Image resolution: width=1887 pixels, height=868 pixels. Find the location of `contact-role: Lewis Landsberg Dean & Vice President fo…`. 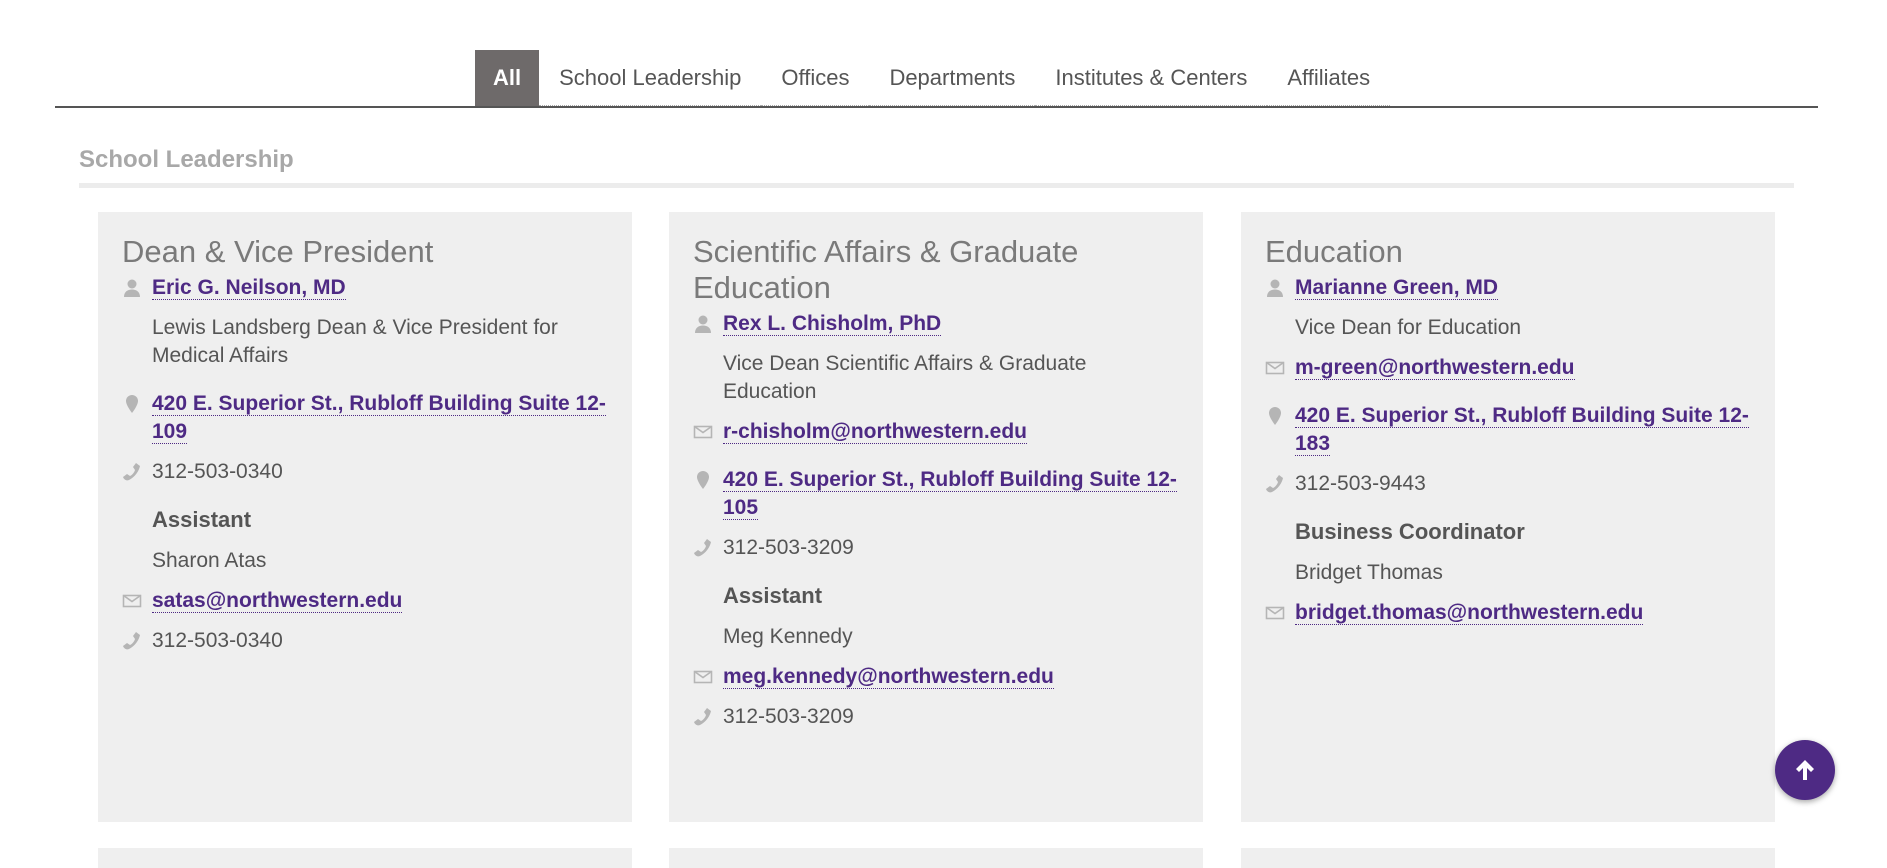

contact-role: Lewis Landsberg Dean & Vice President fo… is located at coordinates (365, 342).